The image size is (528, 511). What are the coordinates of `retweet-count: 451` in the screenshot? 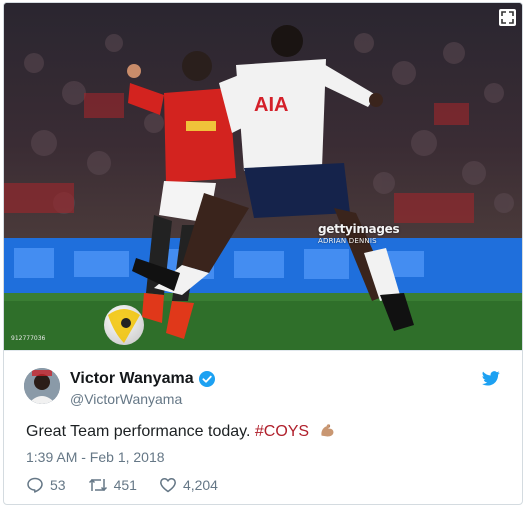 It's located at (125, 485).